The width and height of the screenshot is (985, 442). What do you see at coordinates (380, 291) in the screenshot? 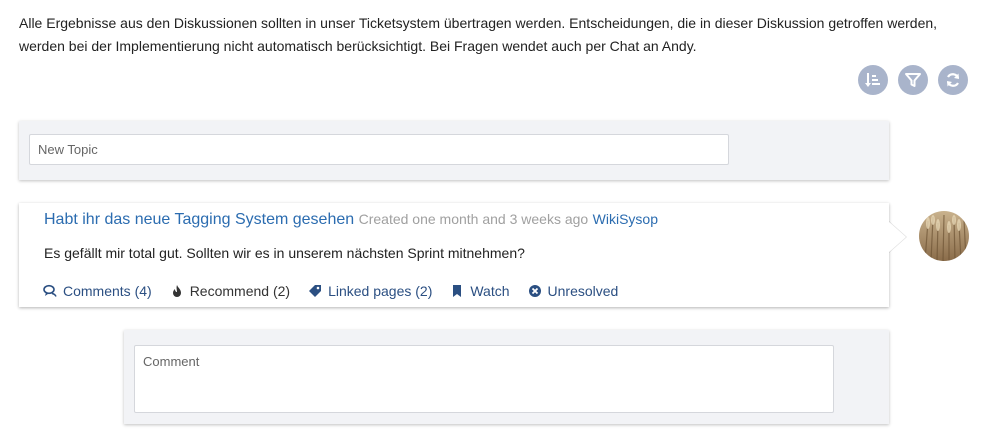
I see `linked-pages-label: Linked pages (2)` at bounding box center [380, 291].